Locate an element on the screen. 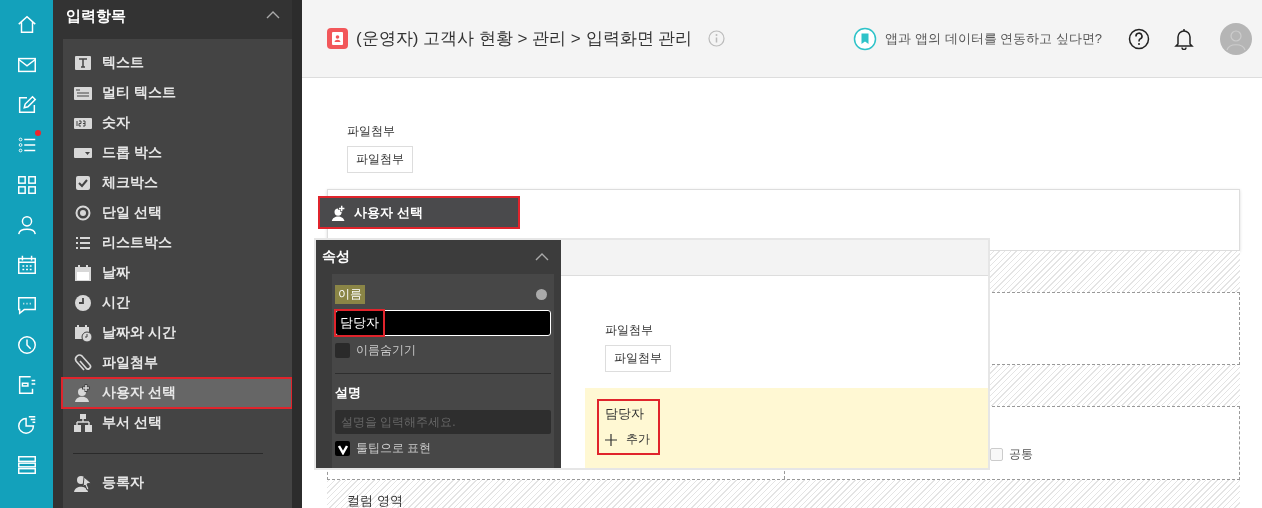 This screenshot has width=1262, height=508. radio-icon is located at coordinates (83, 213).